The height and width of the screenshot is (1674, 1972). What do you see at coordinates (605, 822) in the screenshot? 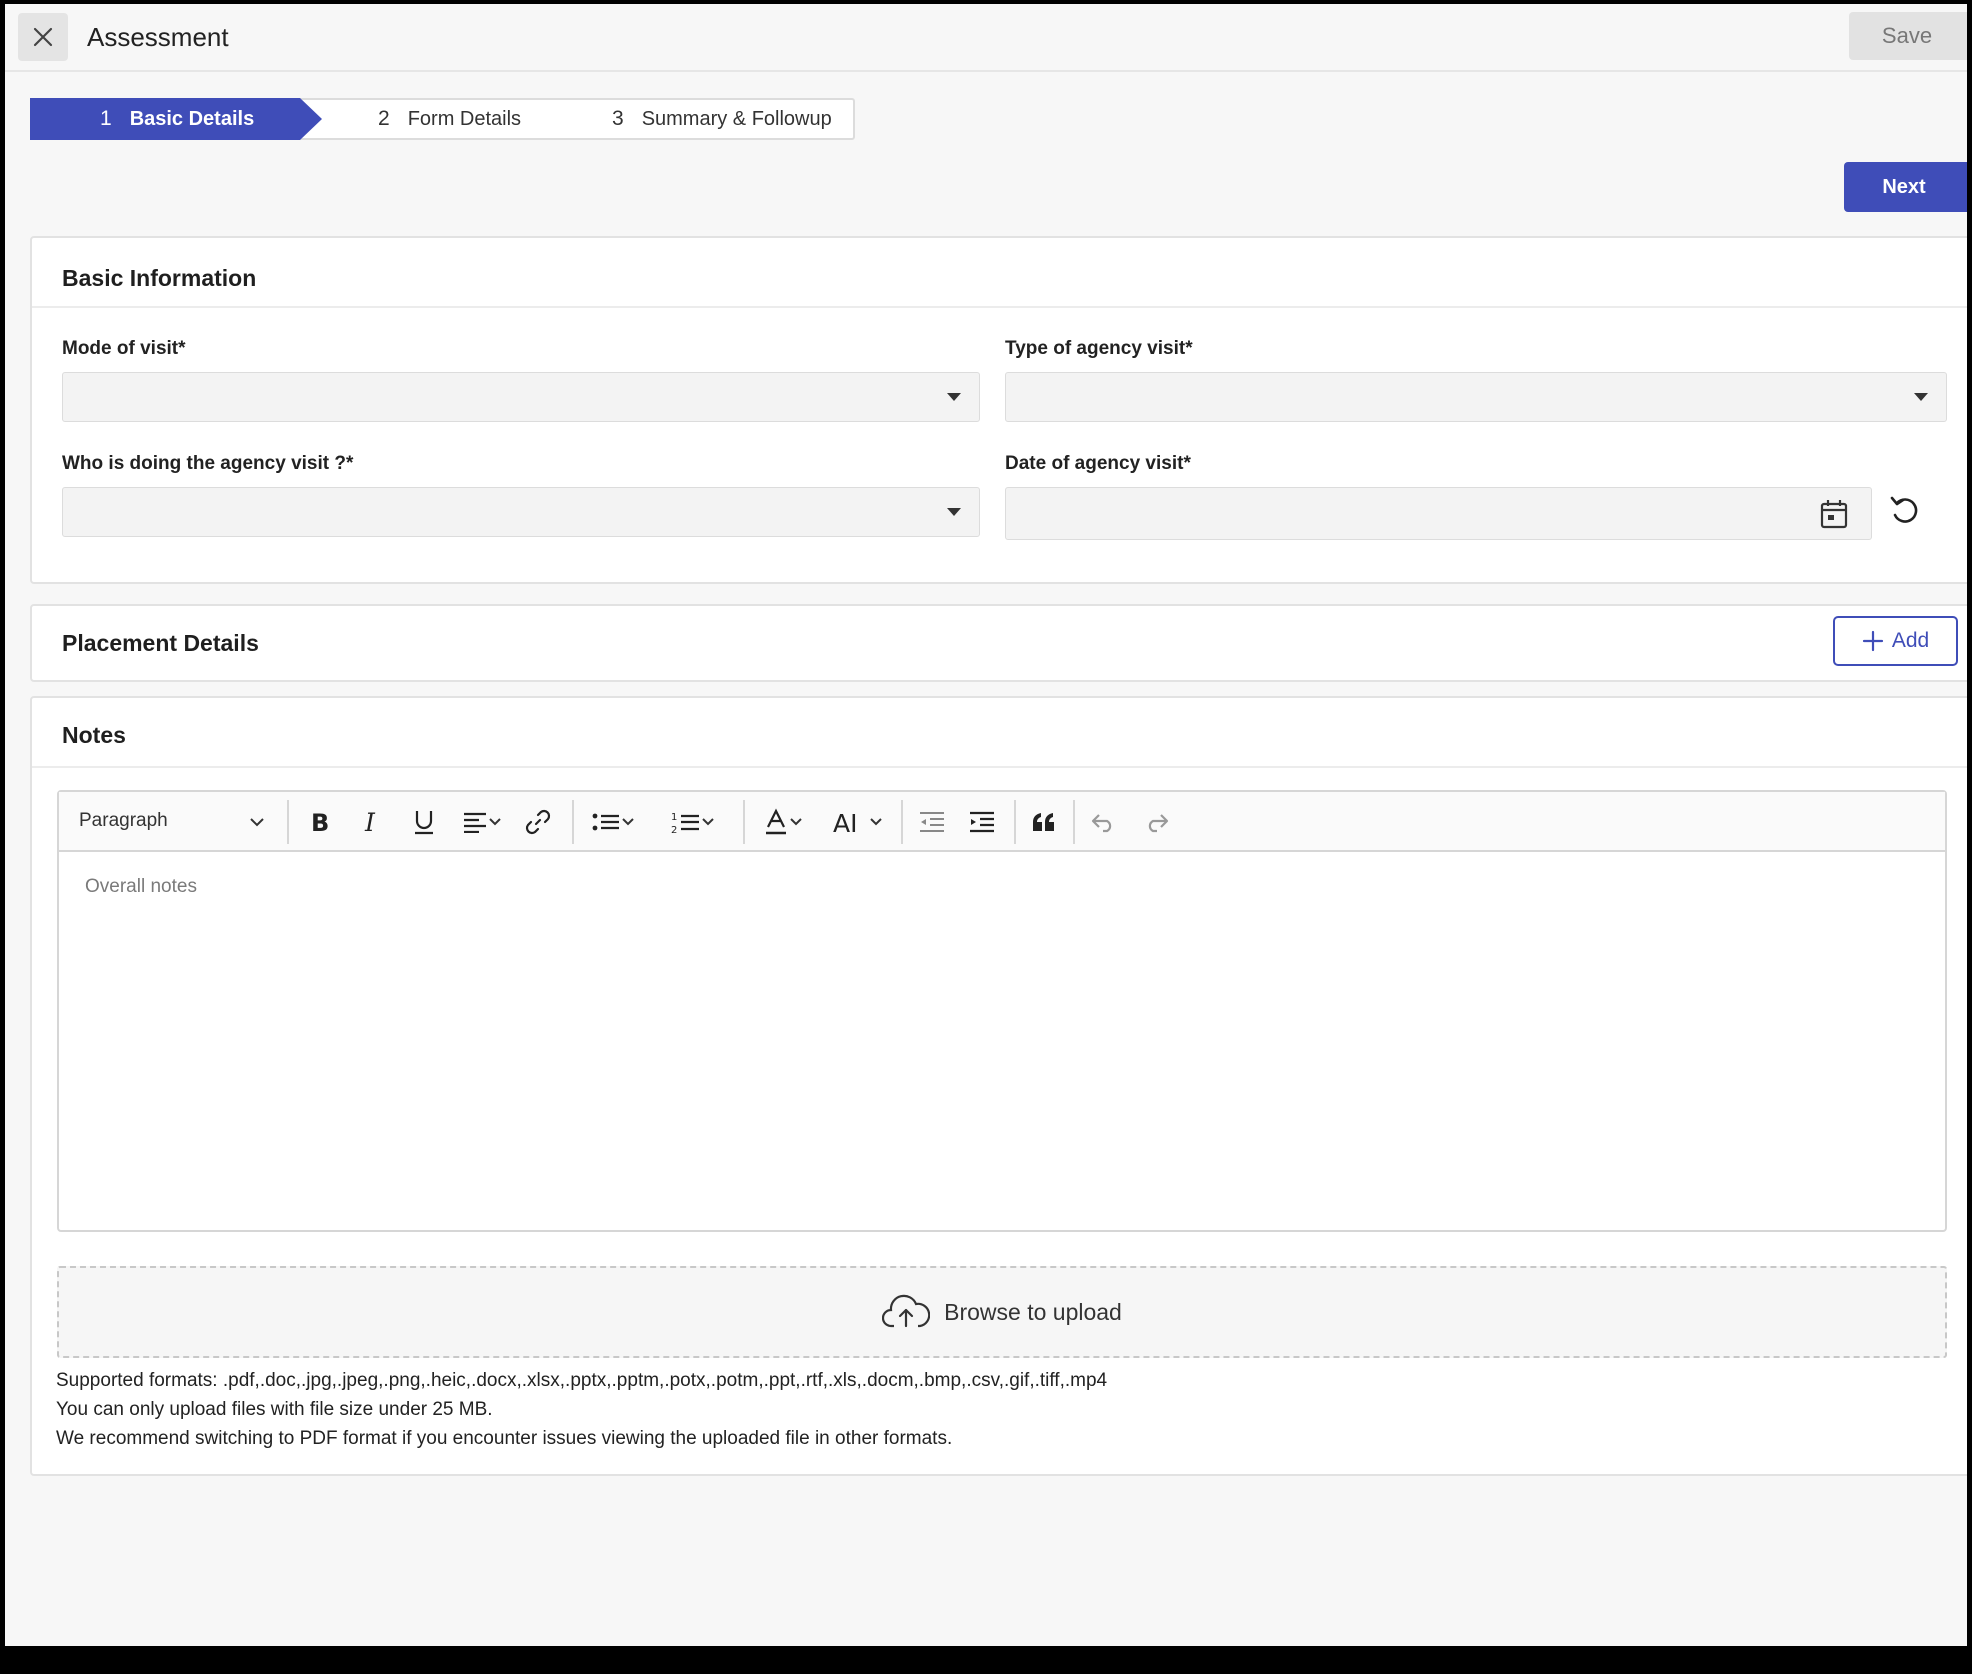
I see `bullet-list-icon` at bounding box center [605, 822].